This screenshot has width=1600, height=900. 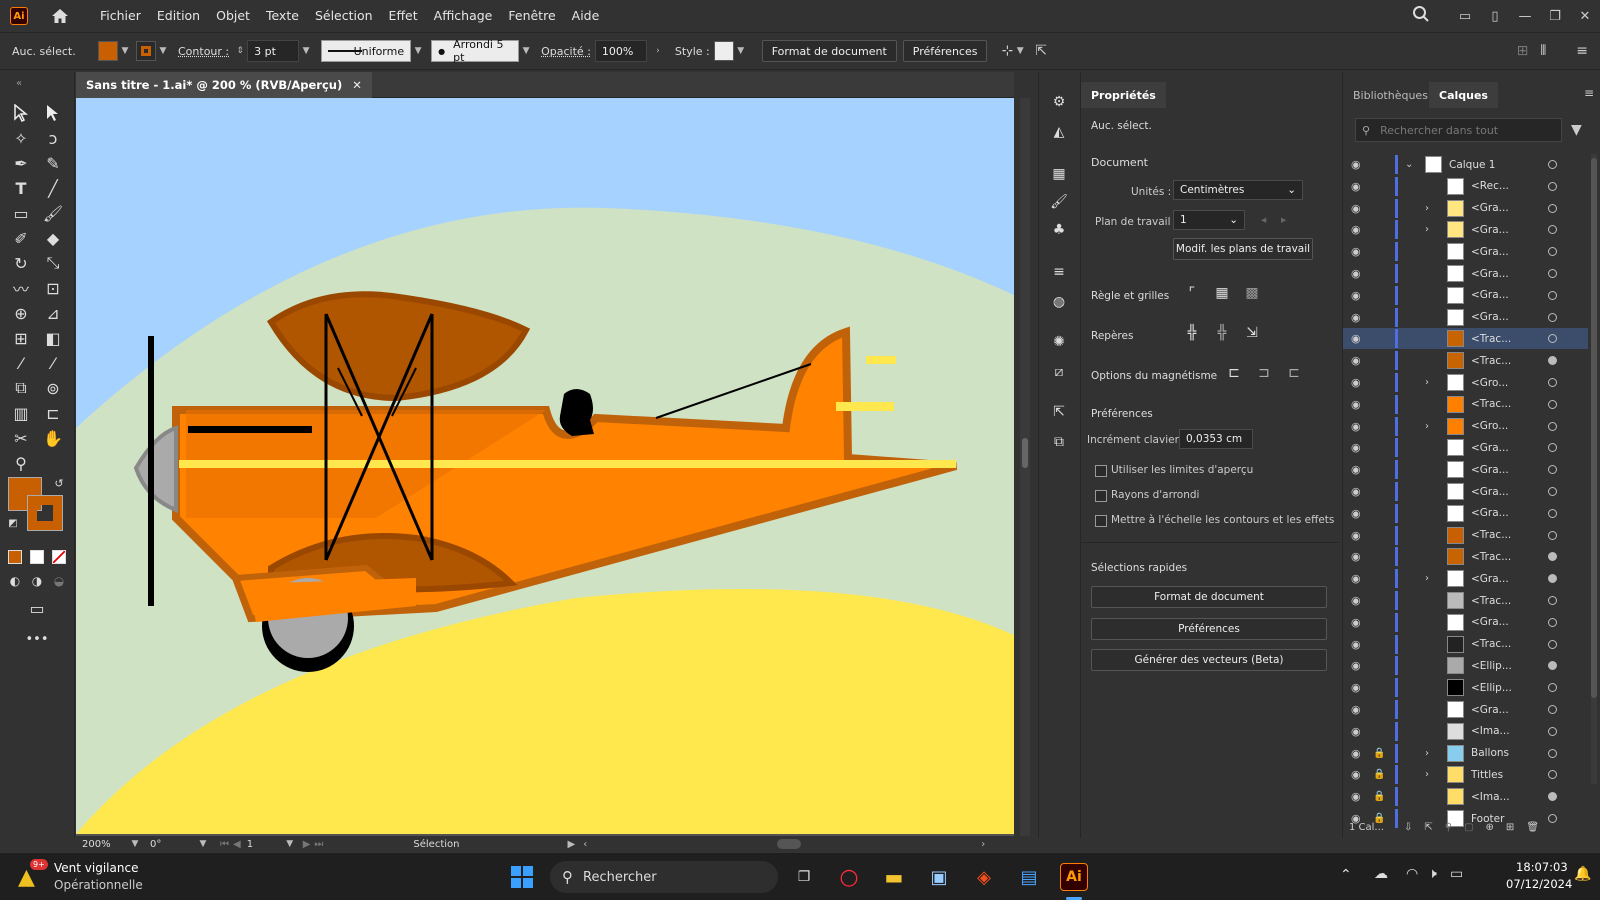 What do you see at coordinates (1594, 469) in the screenshot?
I see `layers-scrollbar` at bounding box center [1594, 469].